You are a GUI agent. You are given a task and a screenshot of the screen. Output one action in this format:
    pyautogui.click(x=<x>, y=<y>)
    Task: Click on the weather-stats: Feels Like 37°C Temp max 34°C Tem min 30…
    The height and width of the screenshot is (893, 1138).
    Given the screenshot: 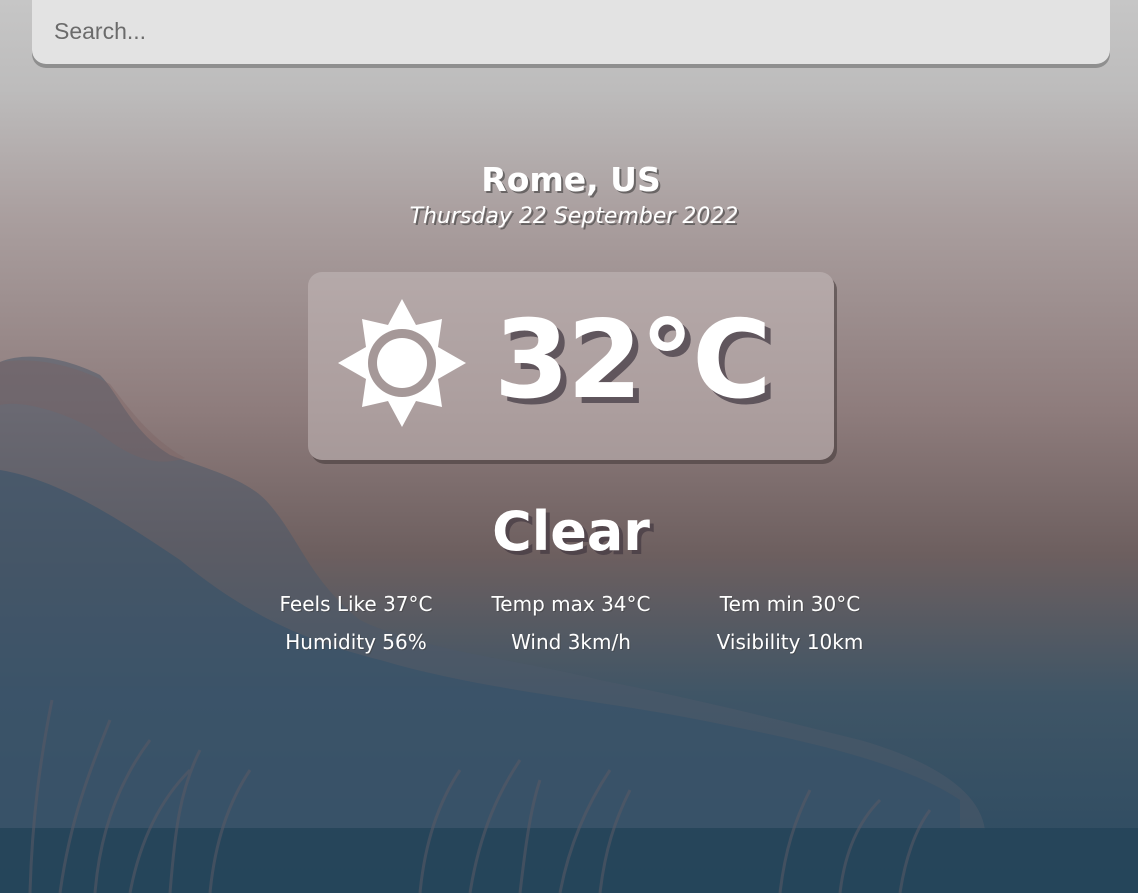 What is the action you would take?
    pyautogui.click(x=575, y=623)
    